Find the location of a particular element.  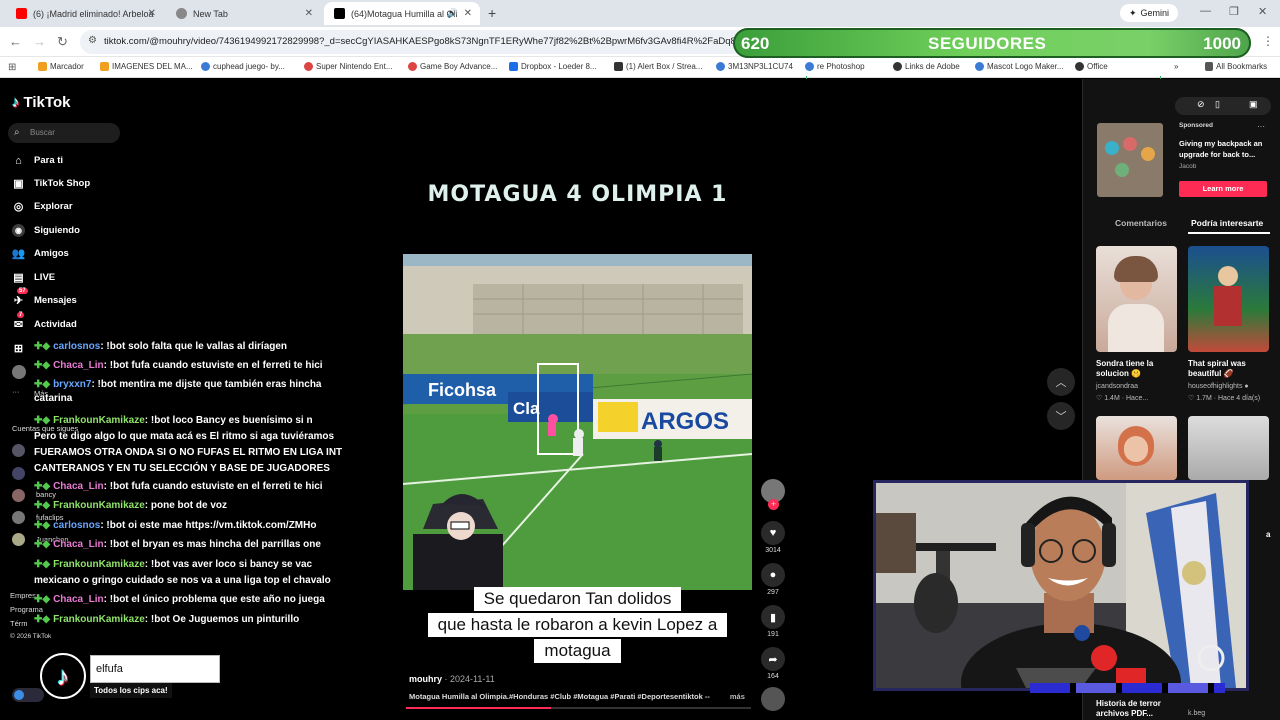

following-icon: ◉ is located at coordinates (18, 230).